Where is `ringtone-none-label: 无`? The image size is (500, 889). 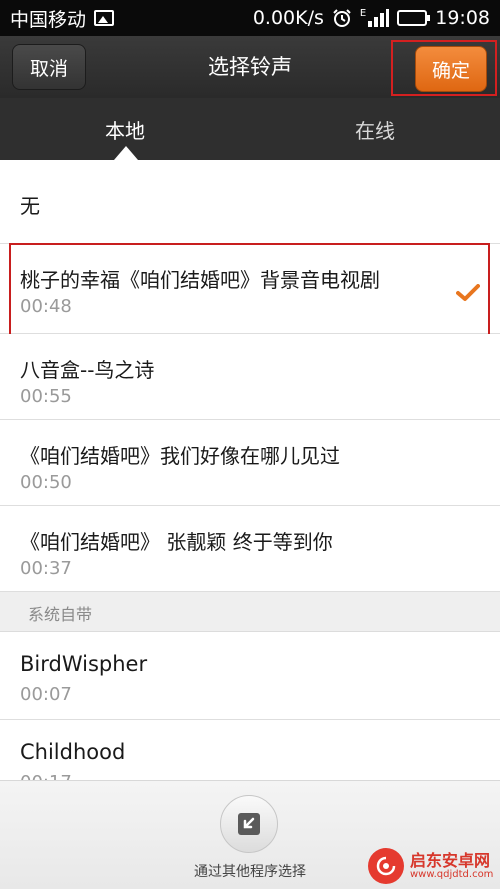 ringtone-none-label: 无 is located at coordinates (30, 206).